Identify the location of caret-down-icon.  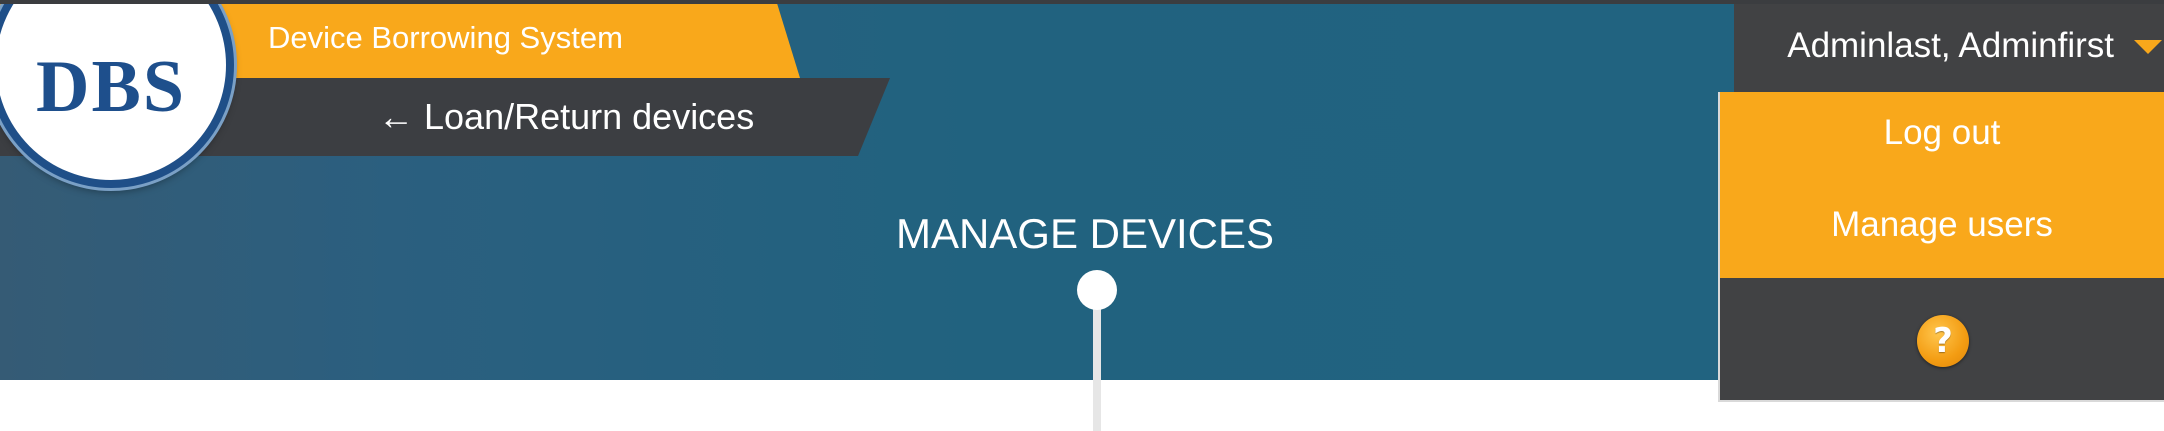
(2148, 47).